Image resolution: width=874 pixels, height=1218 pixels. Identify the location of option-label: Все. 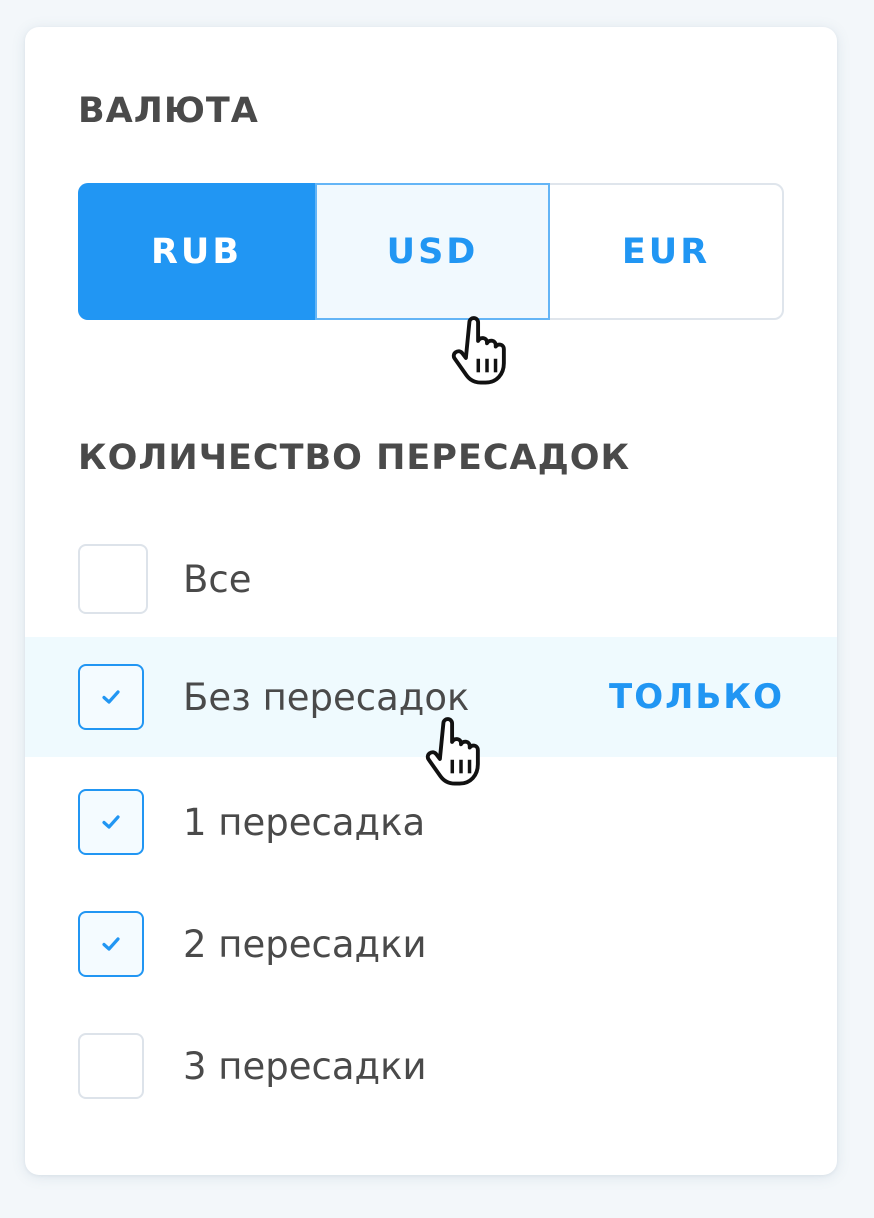
(217, 579).